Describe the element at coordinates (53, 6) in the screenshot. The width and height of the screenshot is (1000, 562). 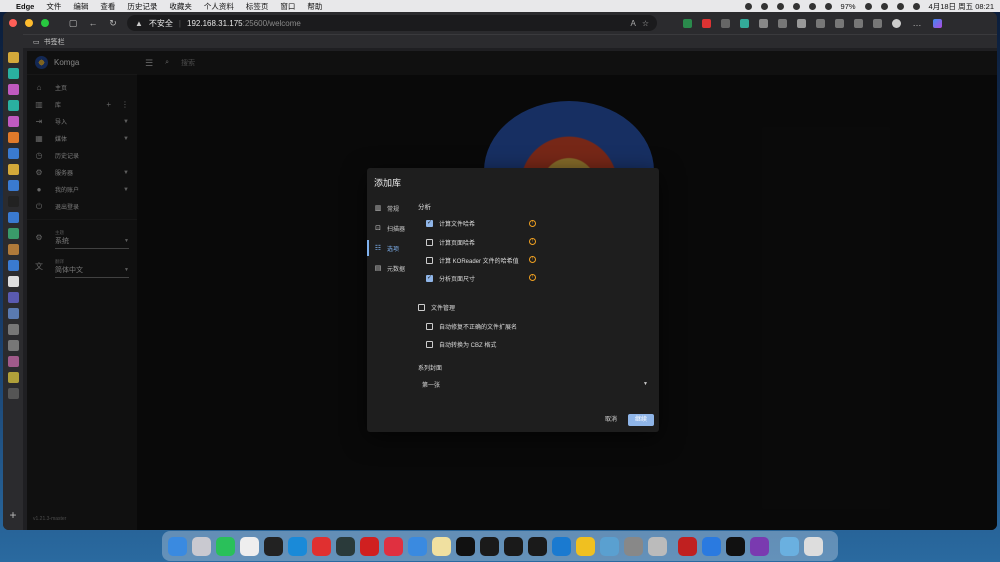
I see `menu-file: 文件` at that location.